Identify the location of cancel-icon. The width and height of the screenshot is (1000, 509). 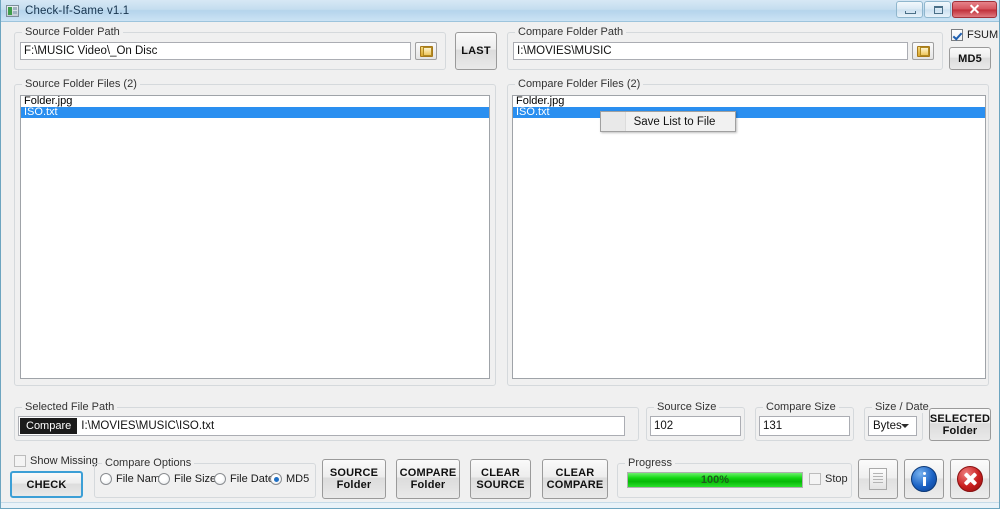
(970, 479).